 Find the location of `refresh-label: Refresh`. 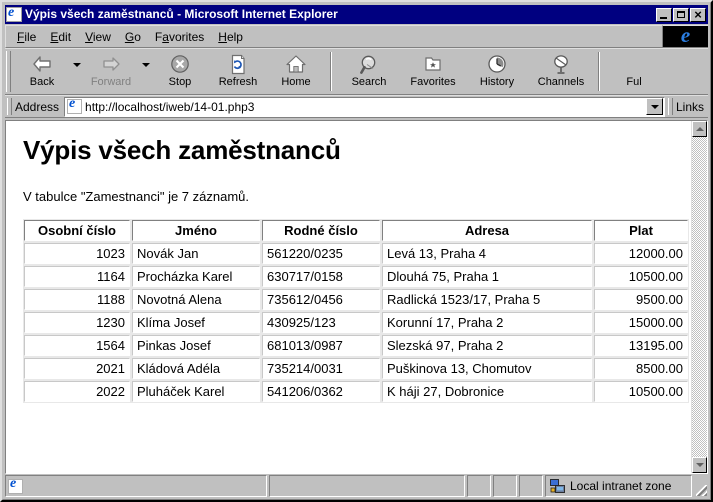

refresh-label: Refresh is located at coordinates (238, 82).